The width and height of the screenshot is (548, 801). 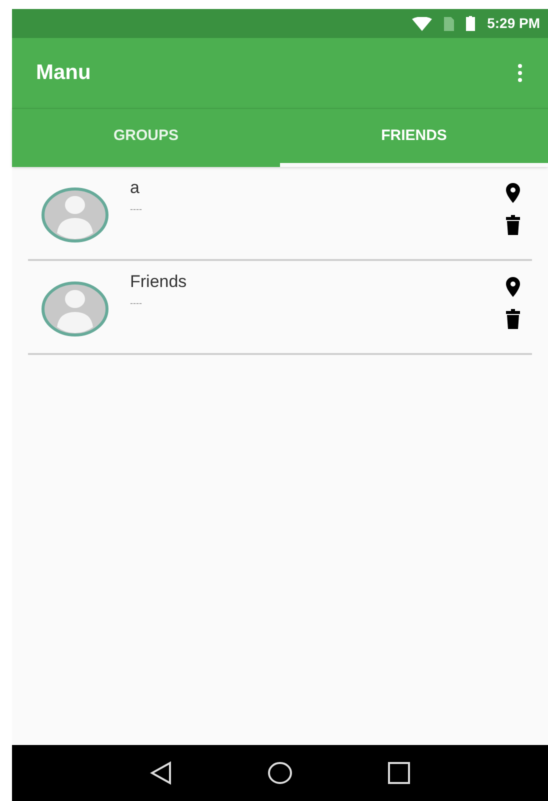 I want to click on tab: GROUPS, so click(x=146, y=138).